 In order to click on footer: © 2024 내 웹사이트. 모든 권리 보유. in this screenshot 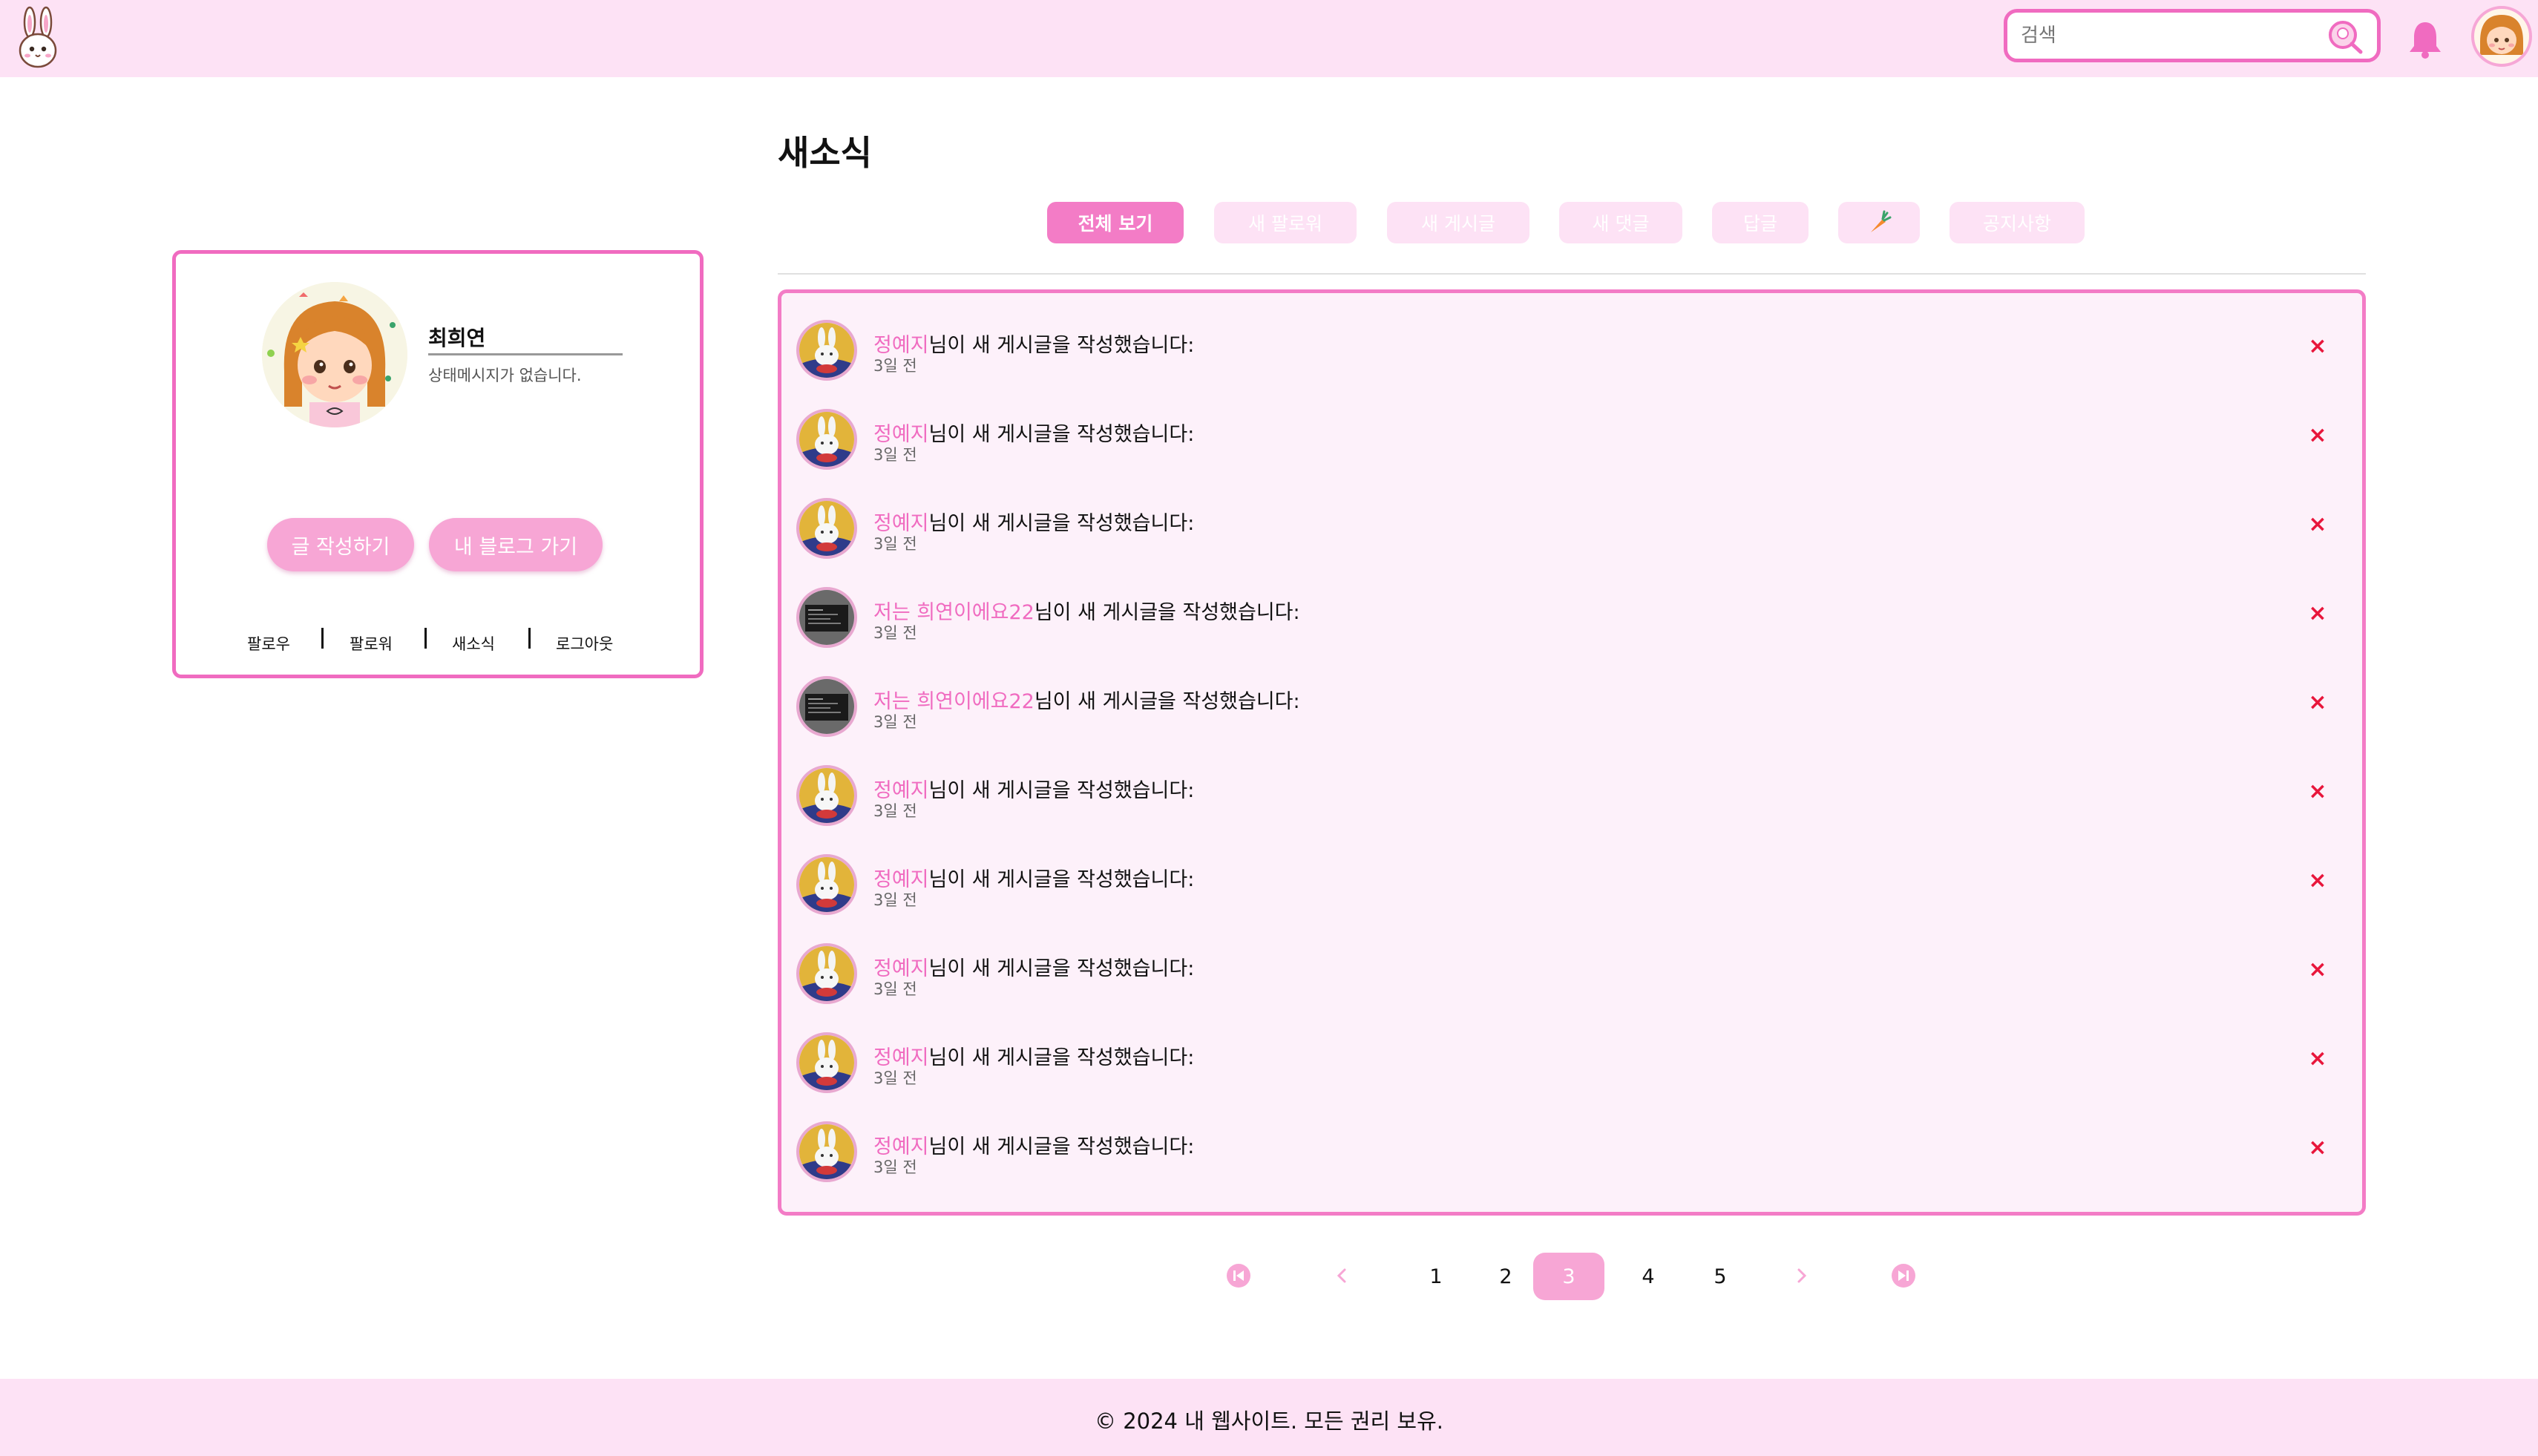, I will do `click(1269, 1418)`.